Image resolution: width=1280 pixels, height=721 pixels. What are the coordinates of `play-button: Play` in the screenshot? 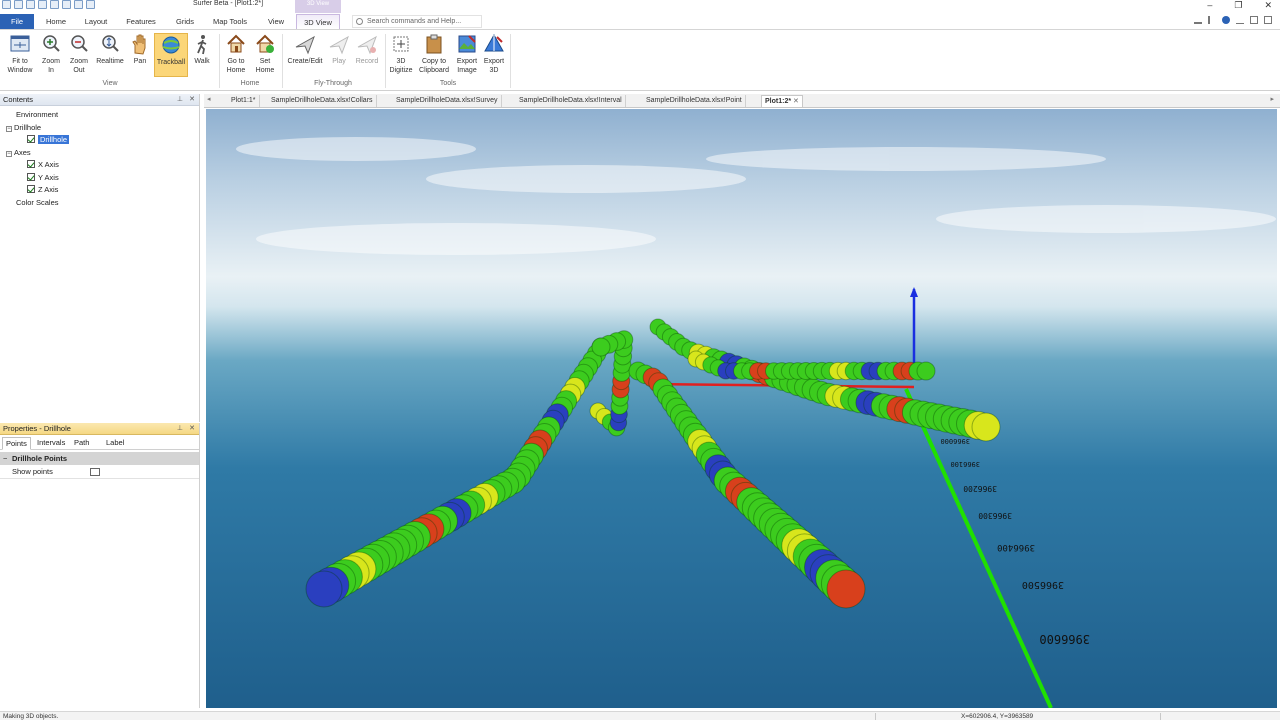 It's located at (339, 49).